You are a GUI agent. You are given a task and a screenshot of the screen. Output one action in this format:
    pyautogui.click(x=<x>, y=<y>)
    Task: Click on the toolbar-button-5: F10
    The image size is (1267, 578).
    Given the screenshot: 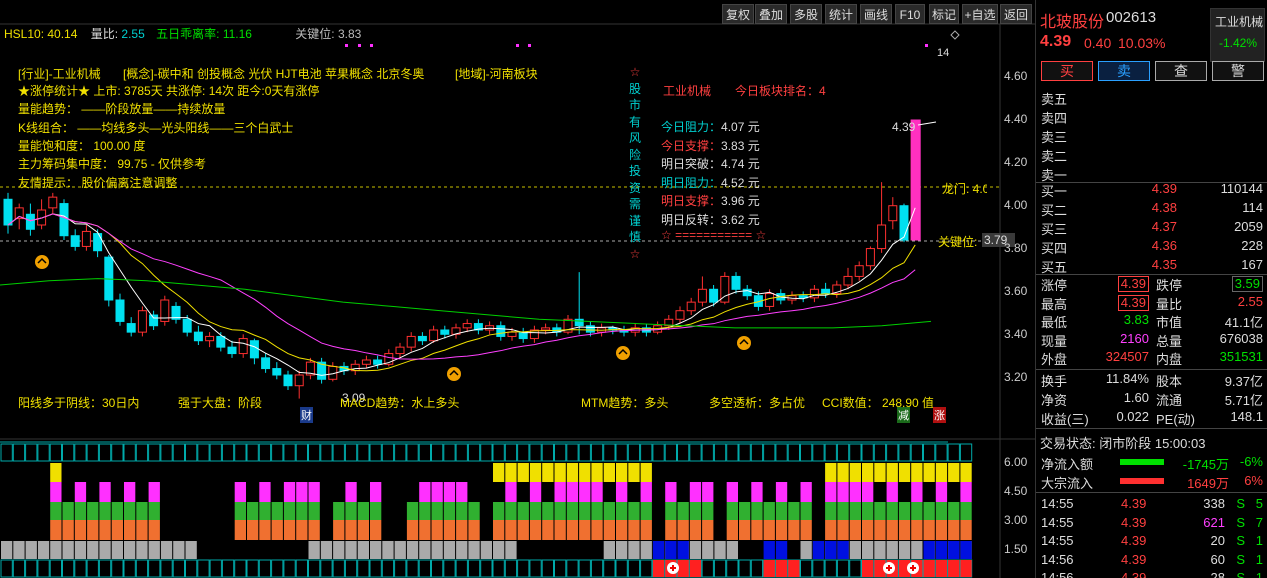 What is the action you would take?
    pyautogui.click(x=910, y=14)
    